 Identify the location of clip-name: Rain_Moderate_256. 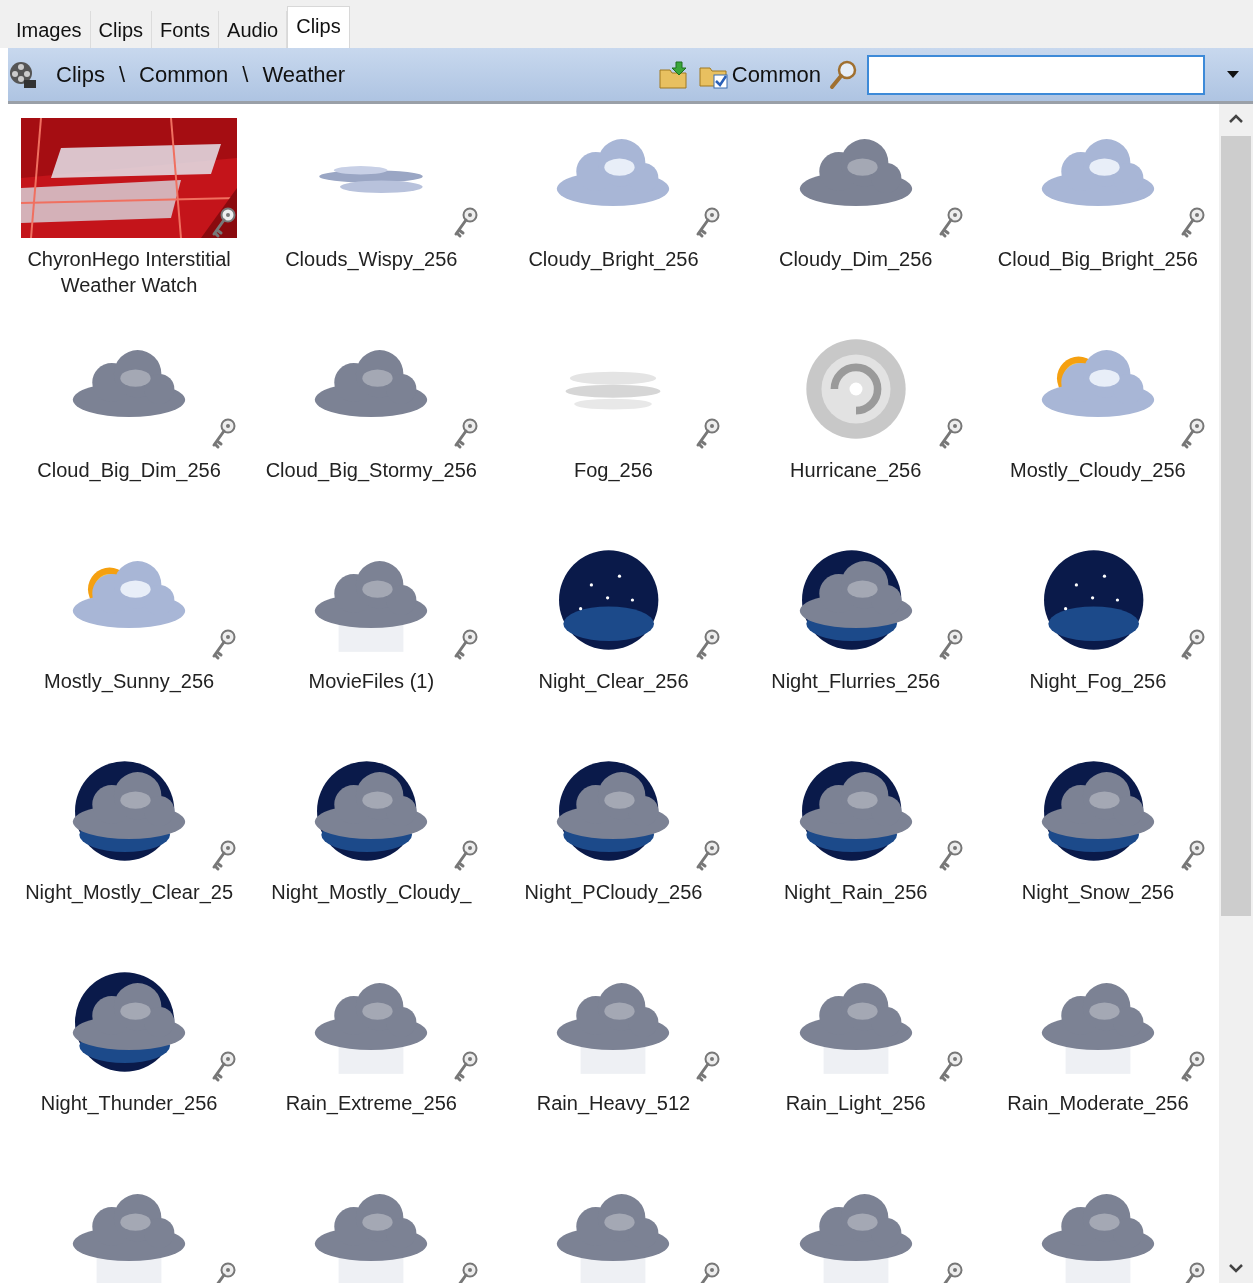
(1098, 1103).